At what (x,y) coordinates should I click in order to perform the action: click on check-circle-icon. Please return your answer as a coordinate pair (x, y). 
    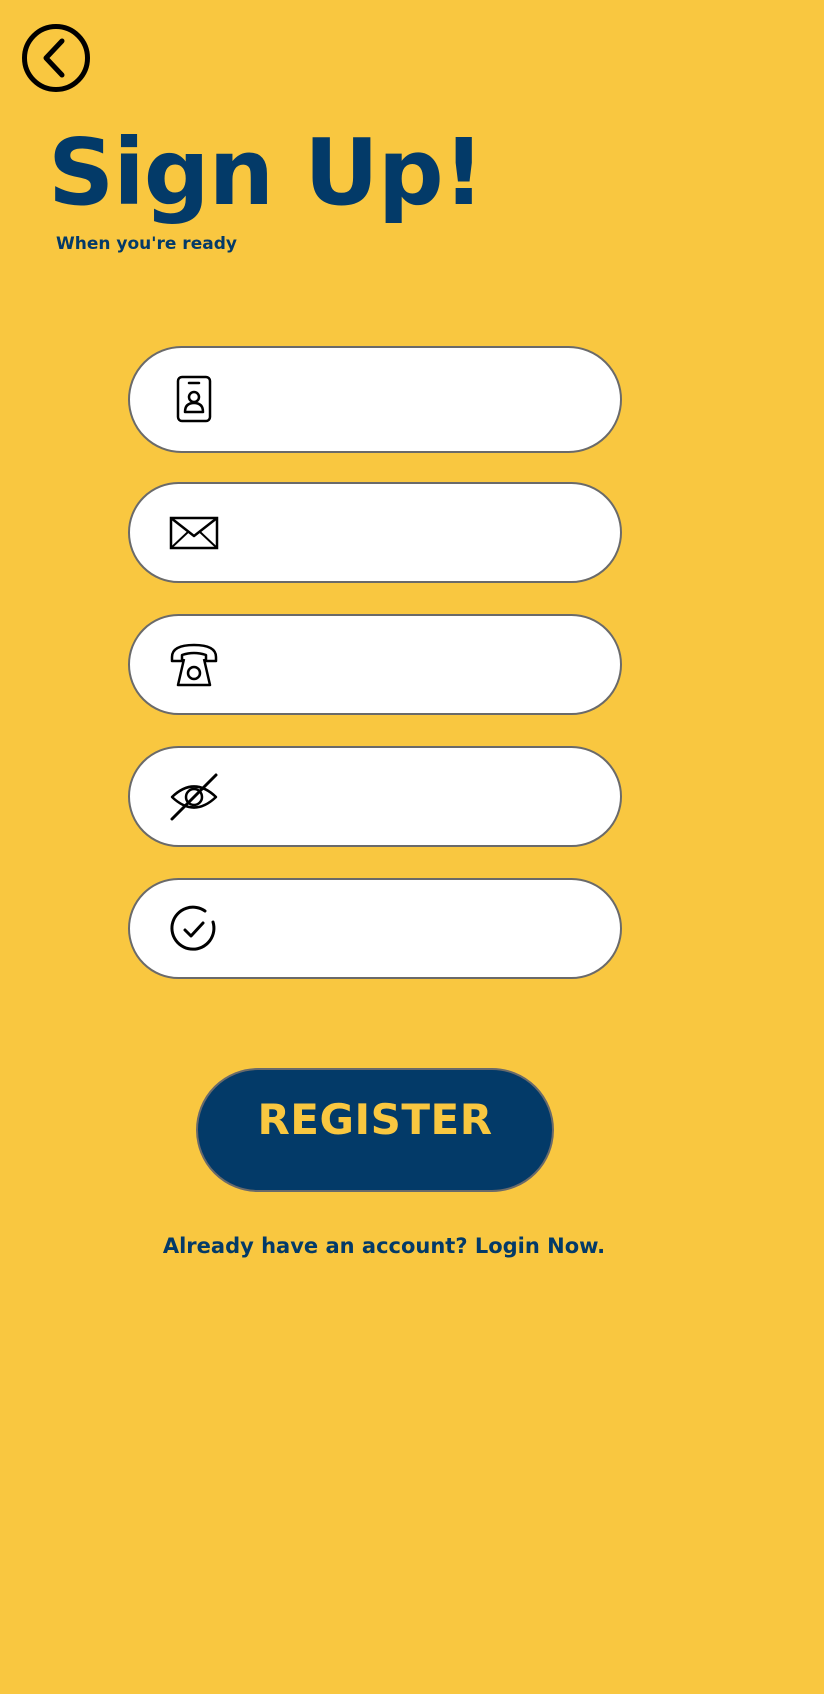
    Looking at the image, I should click on (194, 929).